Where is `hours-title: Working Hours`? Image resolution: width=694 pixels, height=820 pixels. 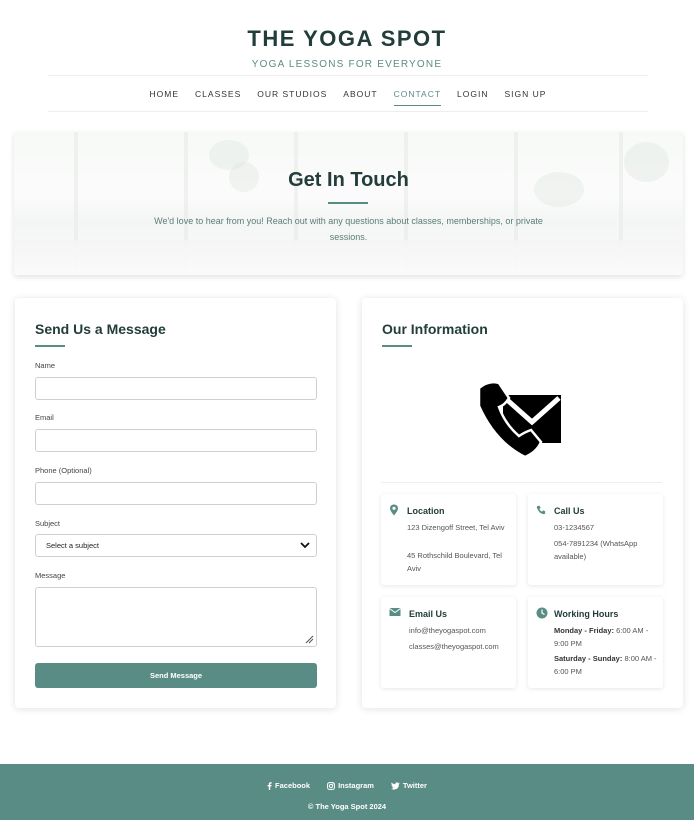
hours-title: Working Hours is located at coordinates (586, 614).